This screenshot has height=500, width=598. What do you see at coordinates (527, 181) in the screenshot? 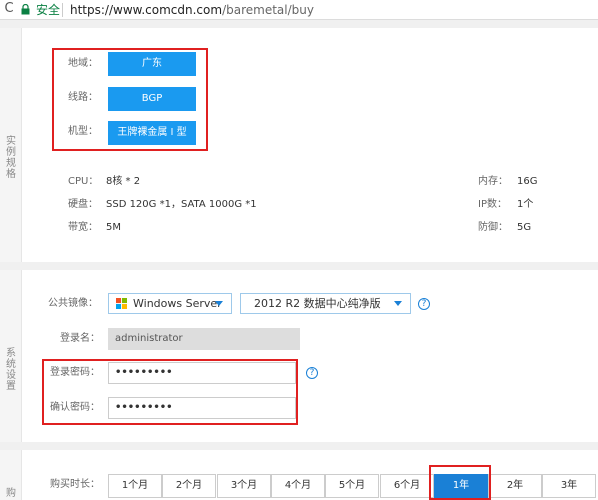
I see `memory-value: 16G` at bounding box center [527, 181].